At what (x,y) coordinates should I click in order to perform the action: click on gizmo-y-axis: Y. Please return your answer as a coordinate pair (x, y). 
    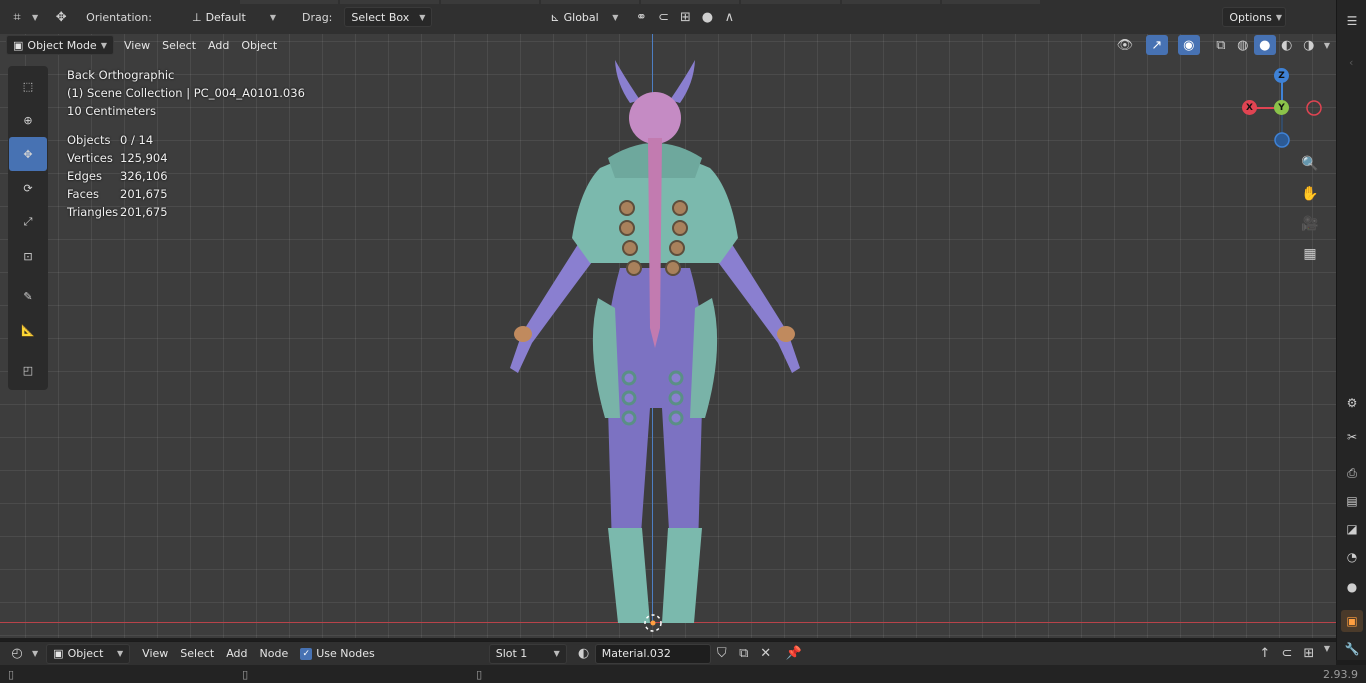
    Looking at the image, I should click on (1281, 107).